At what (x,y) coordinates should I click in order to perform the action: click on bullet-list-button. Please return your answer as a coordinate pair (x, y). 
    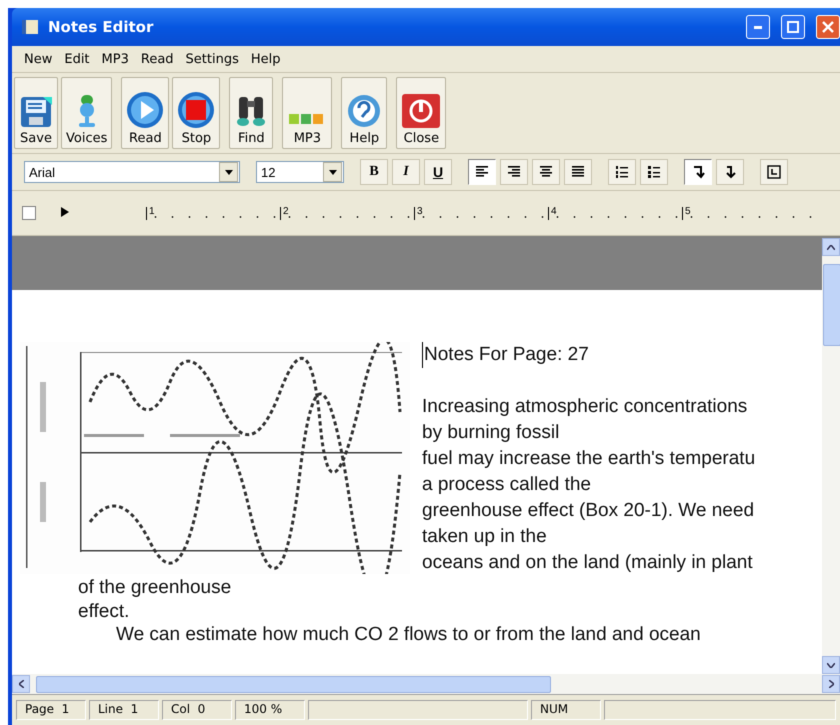
    Looking at the image, I should click on (654, 172).